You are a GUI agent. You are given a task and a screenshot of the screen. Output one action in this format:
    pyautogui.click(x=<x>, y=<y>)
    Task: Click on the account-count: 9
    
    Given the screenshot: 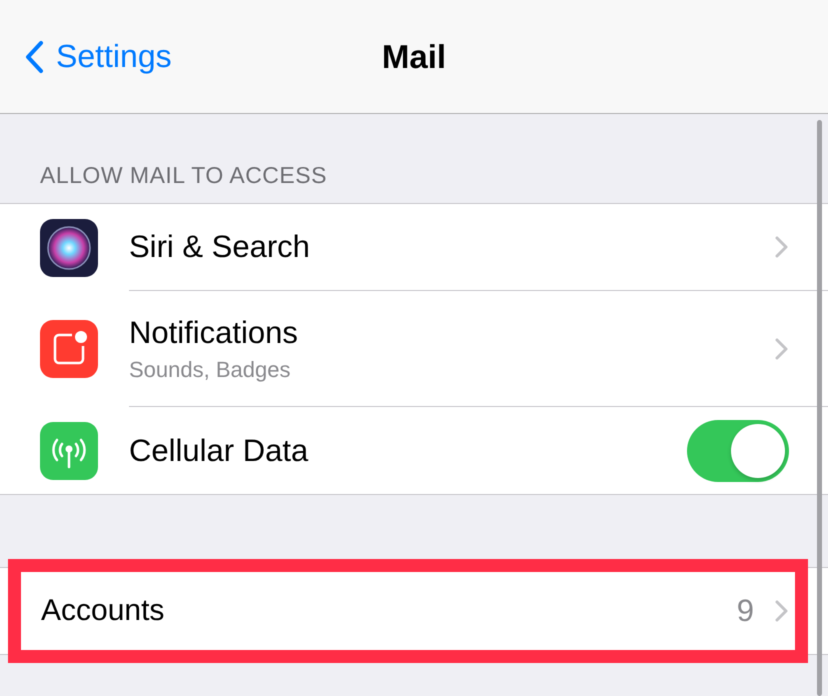 What is the action you would take?
    pyautogui.click(x=745, y=611)
    